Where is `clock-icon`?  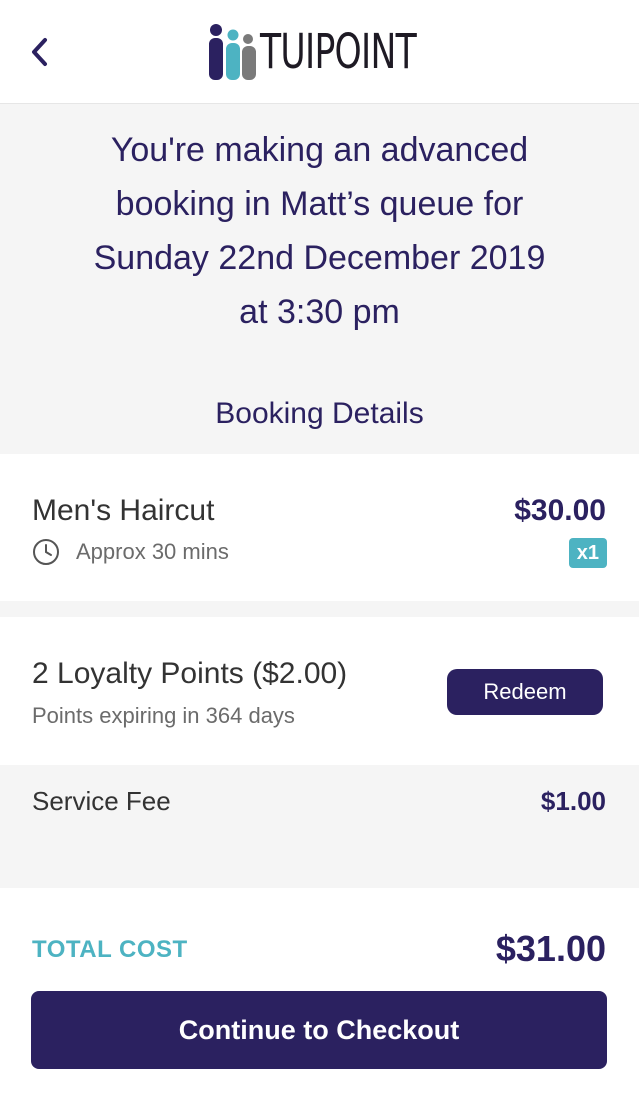 clock-icon is located at coordinates (46, 552).